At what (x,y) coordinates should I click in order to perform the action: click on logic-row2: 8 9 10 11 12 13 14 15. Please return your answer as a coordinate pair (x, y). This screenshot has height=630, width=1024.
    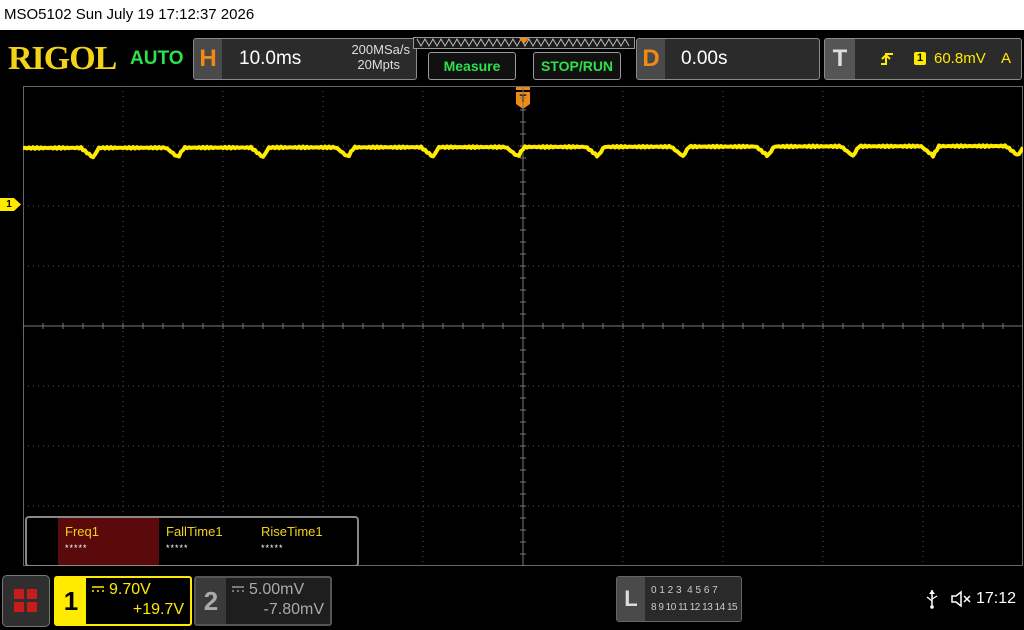
    Looking at the image, I should click on (694, 607).